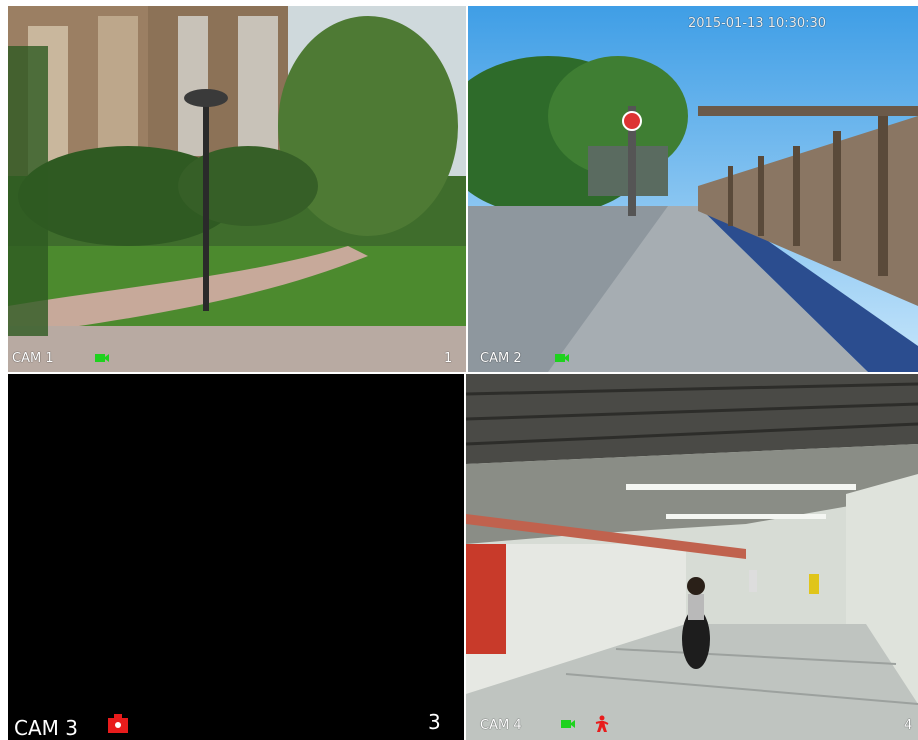 This screenshot has width=918, height=740. Describe the element at coordinates (448, 358) in the screenshot. I see `channel-number: 1` at that location.